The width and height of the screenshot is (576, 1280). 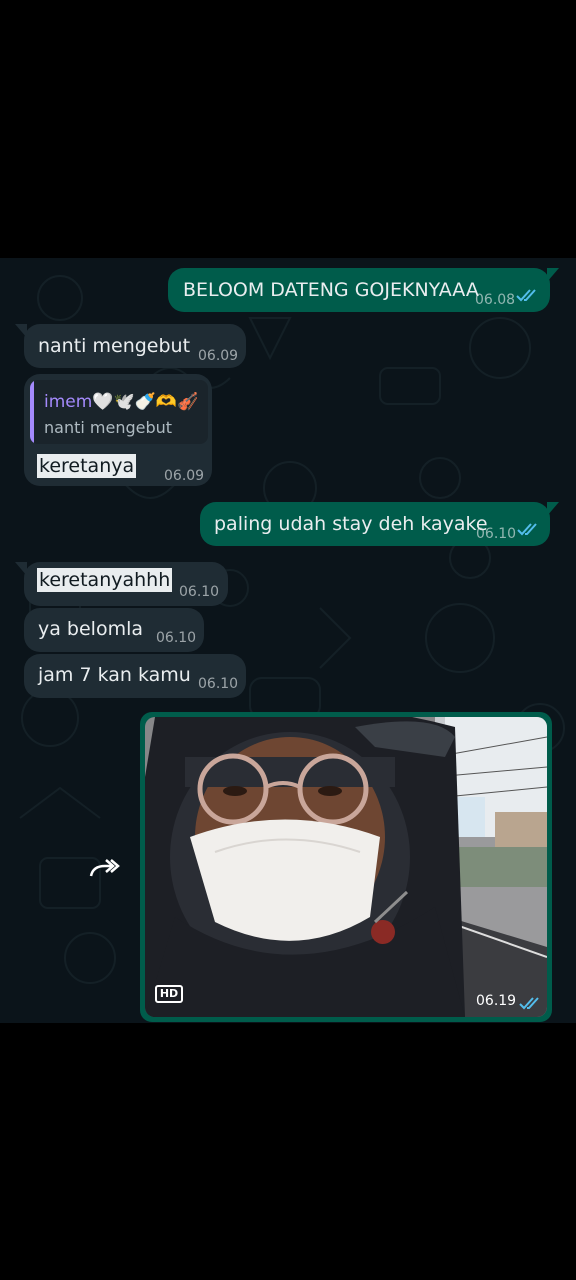 I want to click on incoming-message: jam 7 kan kamu 06.10, so click(x=135, y=676).